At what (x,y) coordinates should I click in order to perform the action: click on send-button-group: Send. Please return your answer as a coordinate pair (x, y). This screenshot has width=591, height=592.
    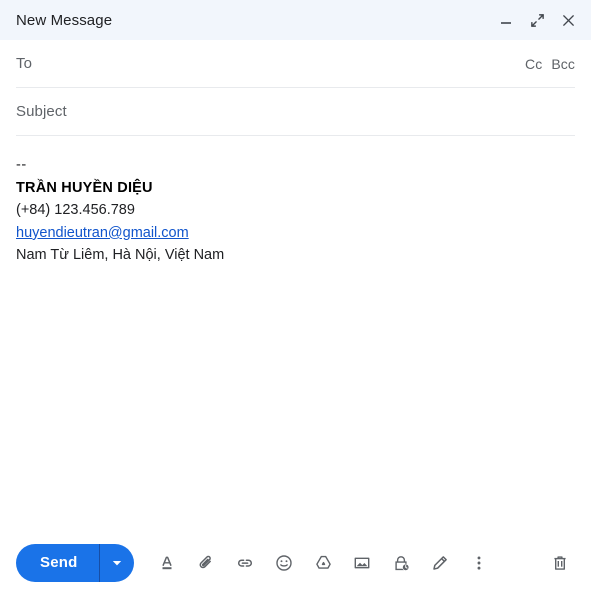
    Looking at the image, I should click on (75, 563).